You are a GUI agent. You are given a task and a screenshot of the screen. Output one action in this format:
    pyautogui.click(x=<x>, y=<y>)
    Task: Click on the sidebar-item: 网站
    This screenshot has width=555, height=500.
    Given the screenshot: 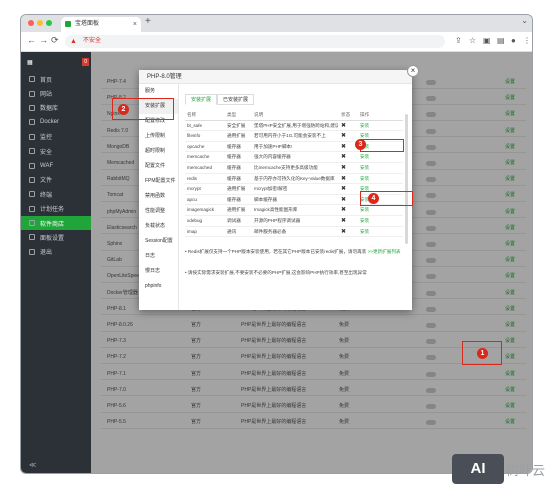 What is the action you would take?
    pyautogui.click(x=56, y=93)
    